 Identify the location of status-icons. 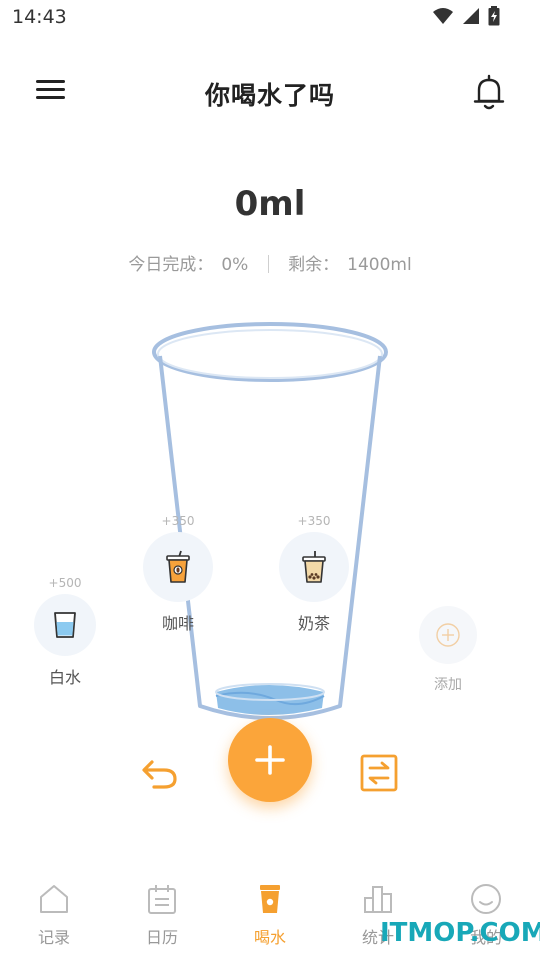
(466, 16).